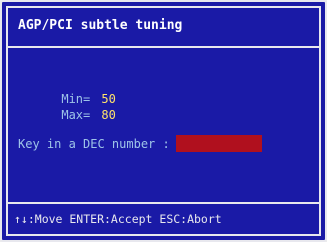  What do you see at coordinates (76, 115) in the screenshot?
I see `max-label: Max=` at bounding box center [76, 115].